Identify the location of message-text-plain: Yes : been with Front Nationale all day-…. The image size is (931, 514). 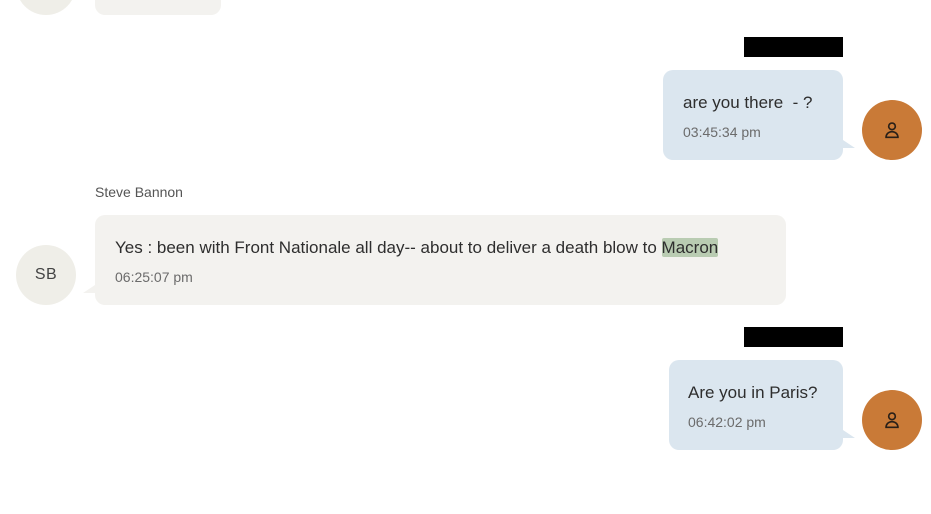
(388, 247).